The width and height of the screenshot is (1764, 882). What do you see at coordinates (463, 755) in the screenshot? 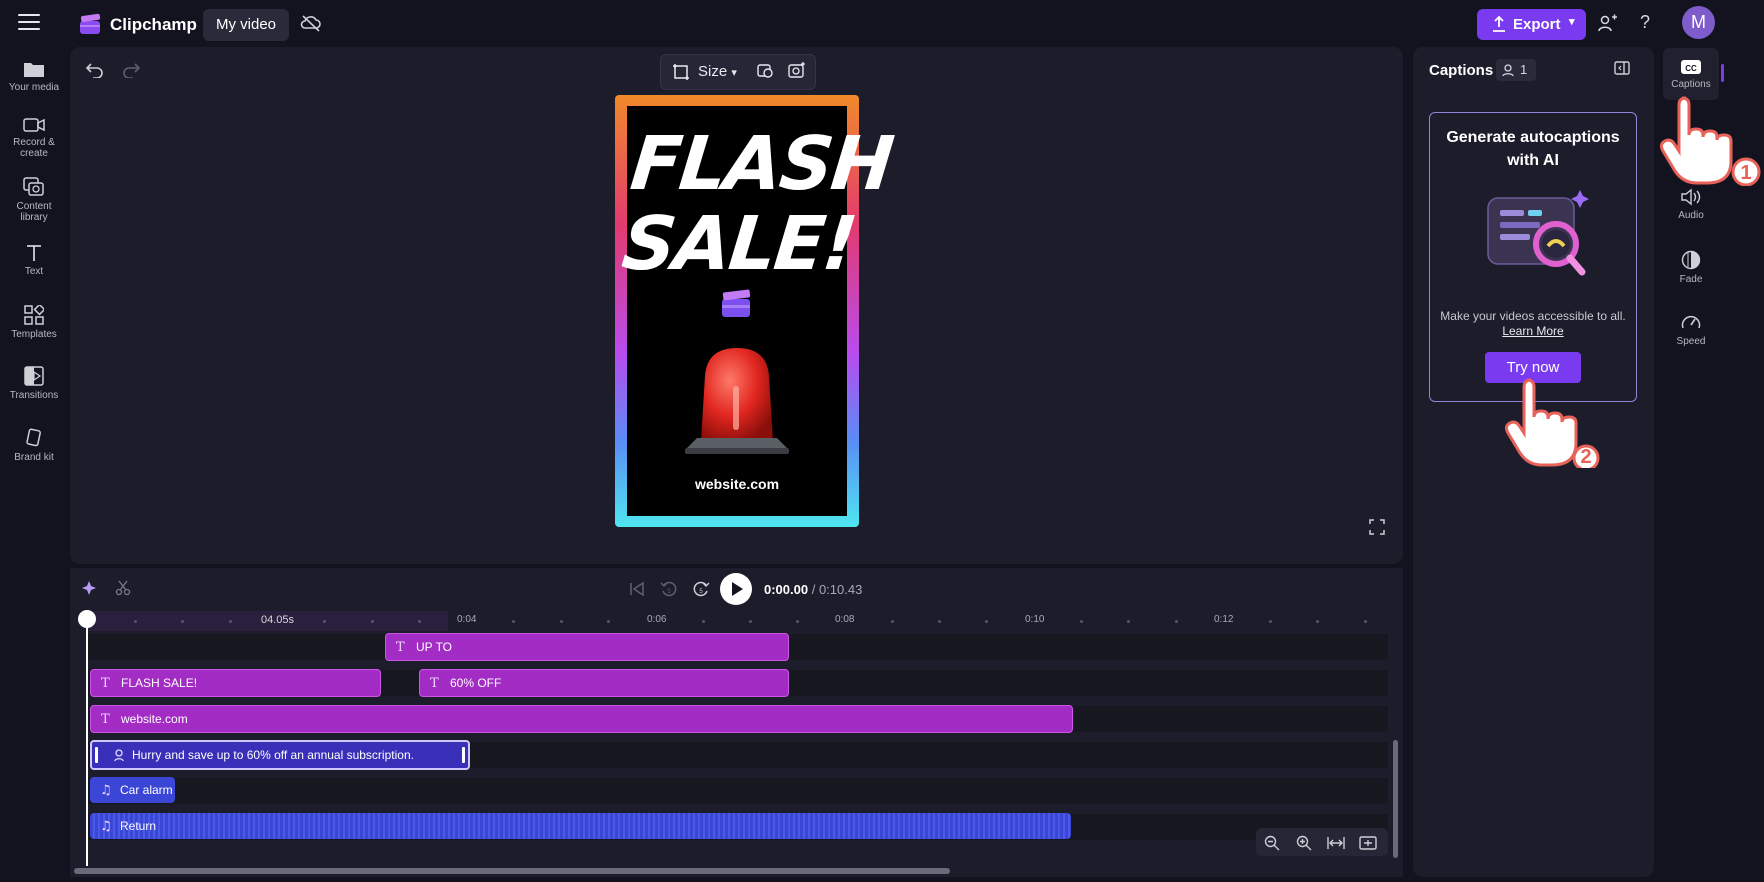
I see `trim-handle-right` at bounding box center [463, 755].